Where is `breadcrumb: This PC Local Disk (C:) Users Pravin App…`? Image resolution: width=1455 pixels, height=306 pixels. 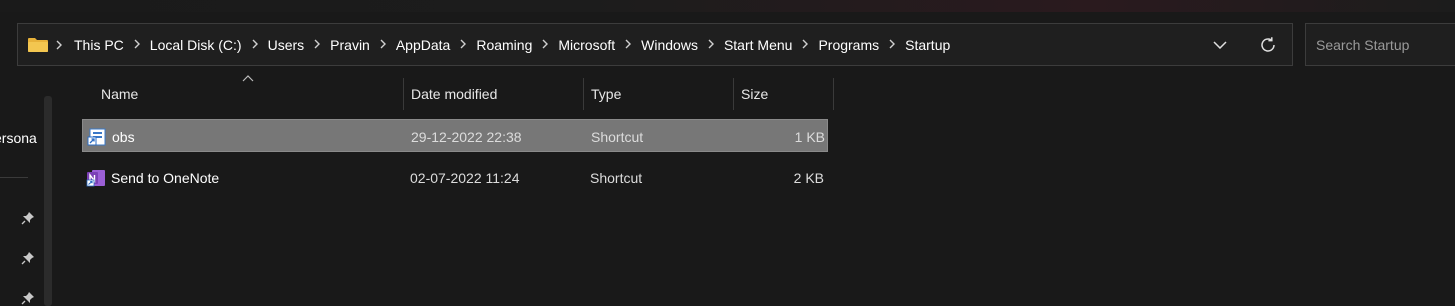 breadcrumb: This PC Local Disk (C:) Users Pravin App… is located at coordinates (512, 44).